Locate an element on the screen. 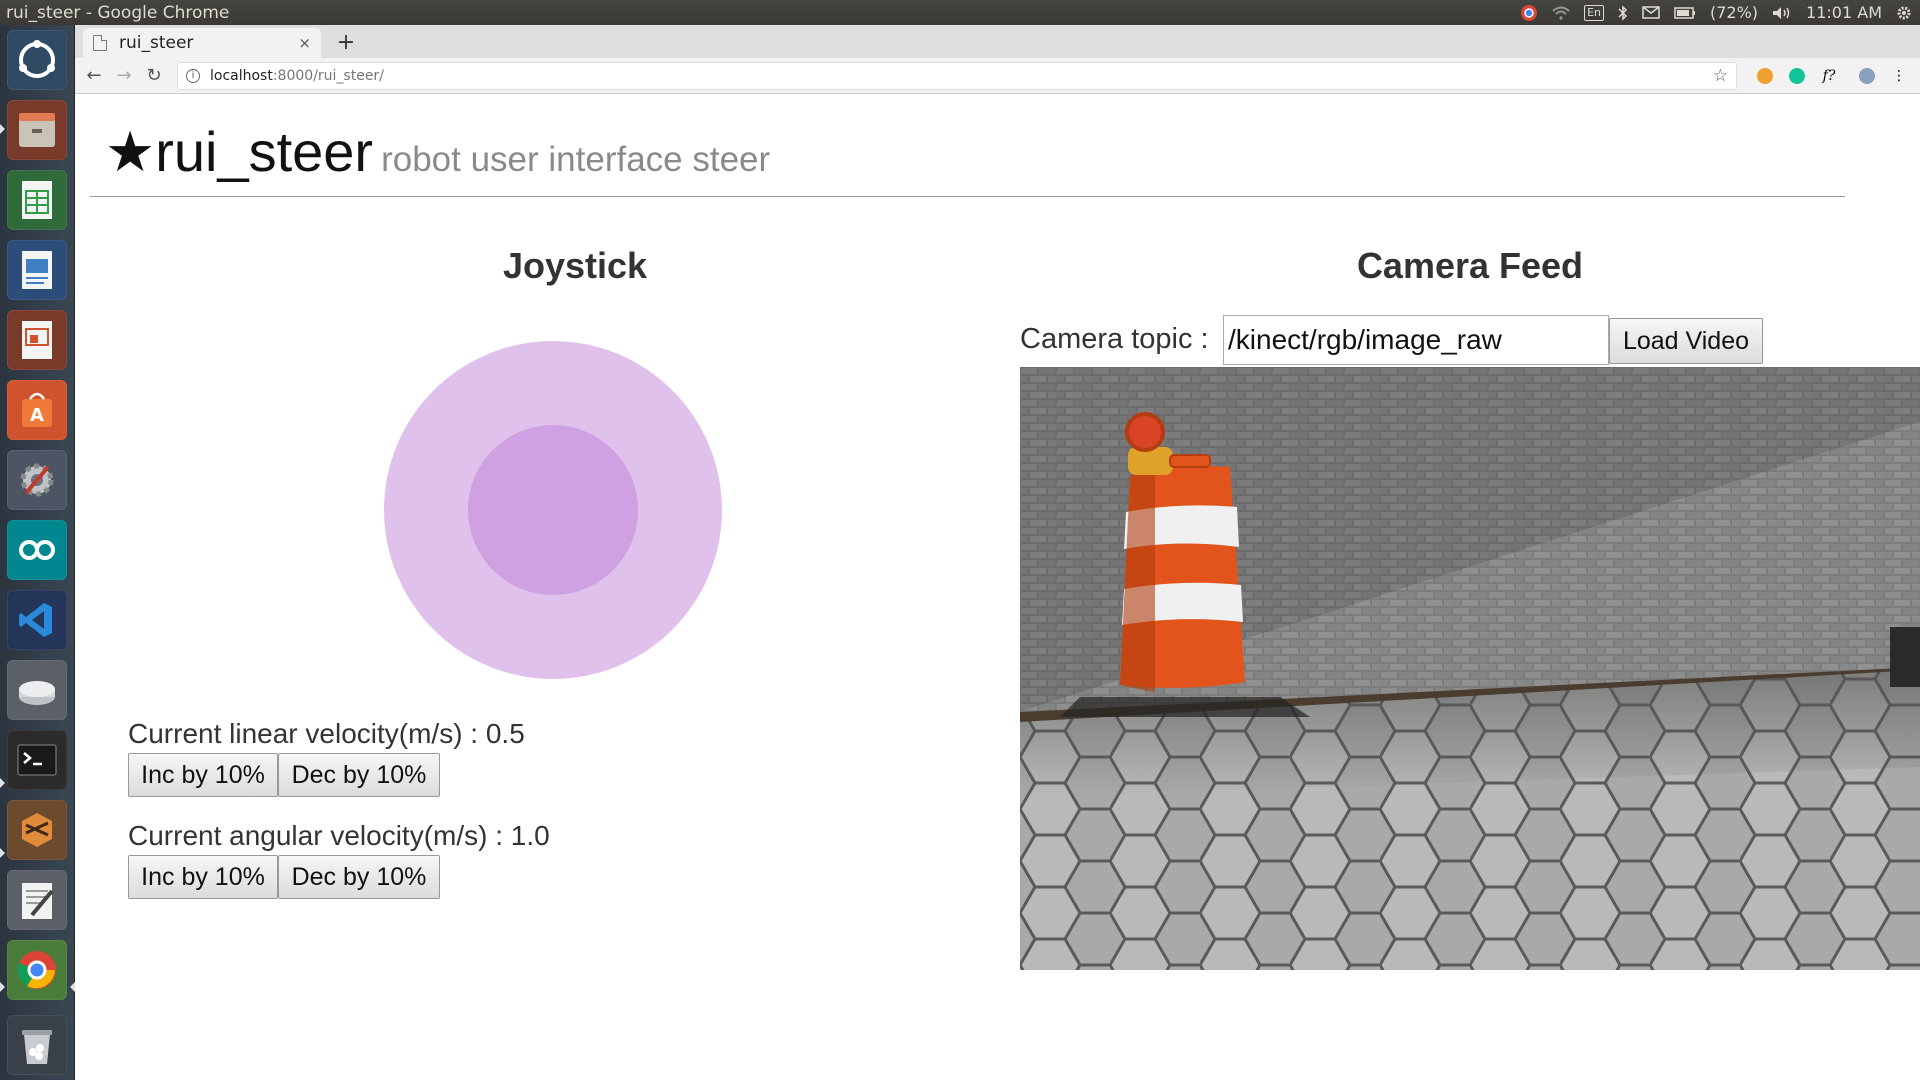 The image size is (1920, 1080). joystick-handle is located at coordinates (553, 510).